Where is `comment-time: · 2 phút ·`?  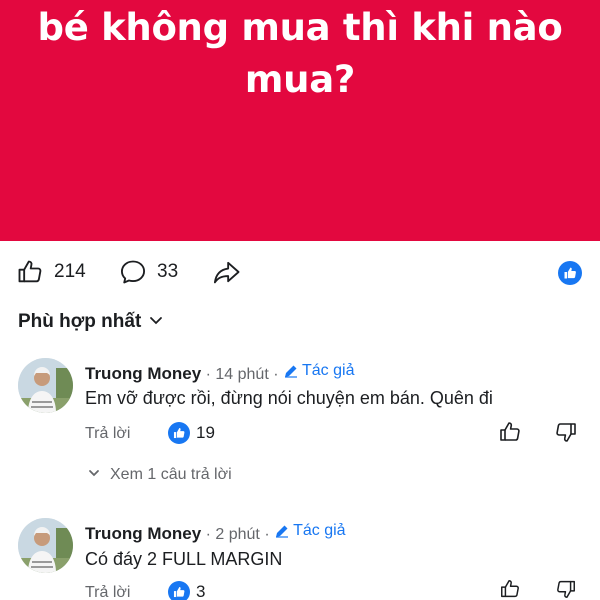 comment-time: · 2 phút · is located at coordinates (238, 534).